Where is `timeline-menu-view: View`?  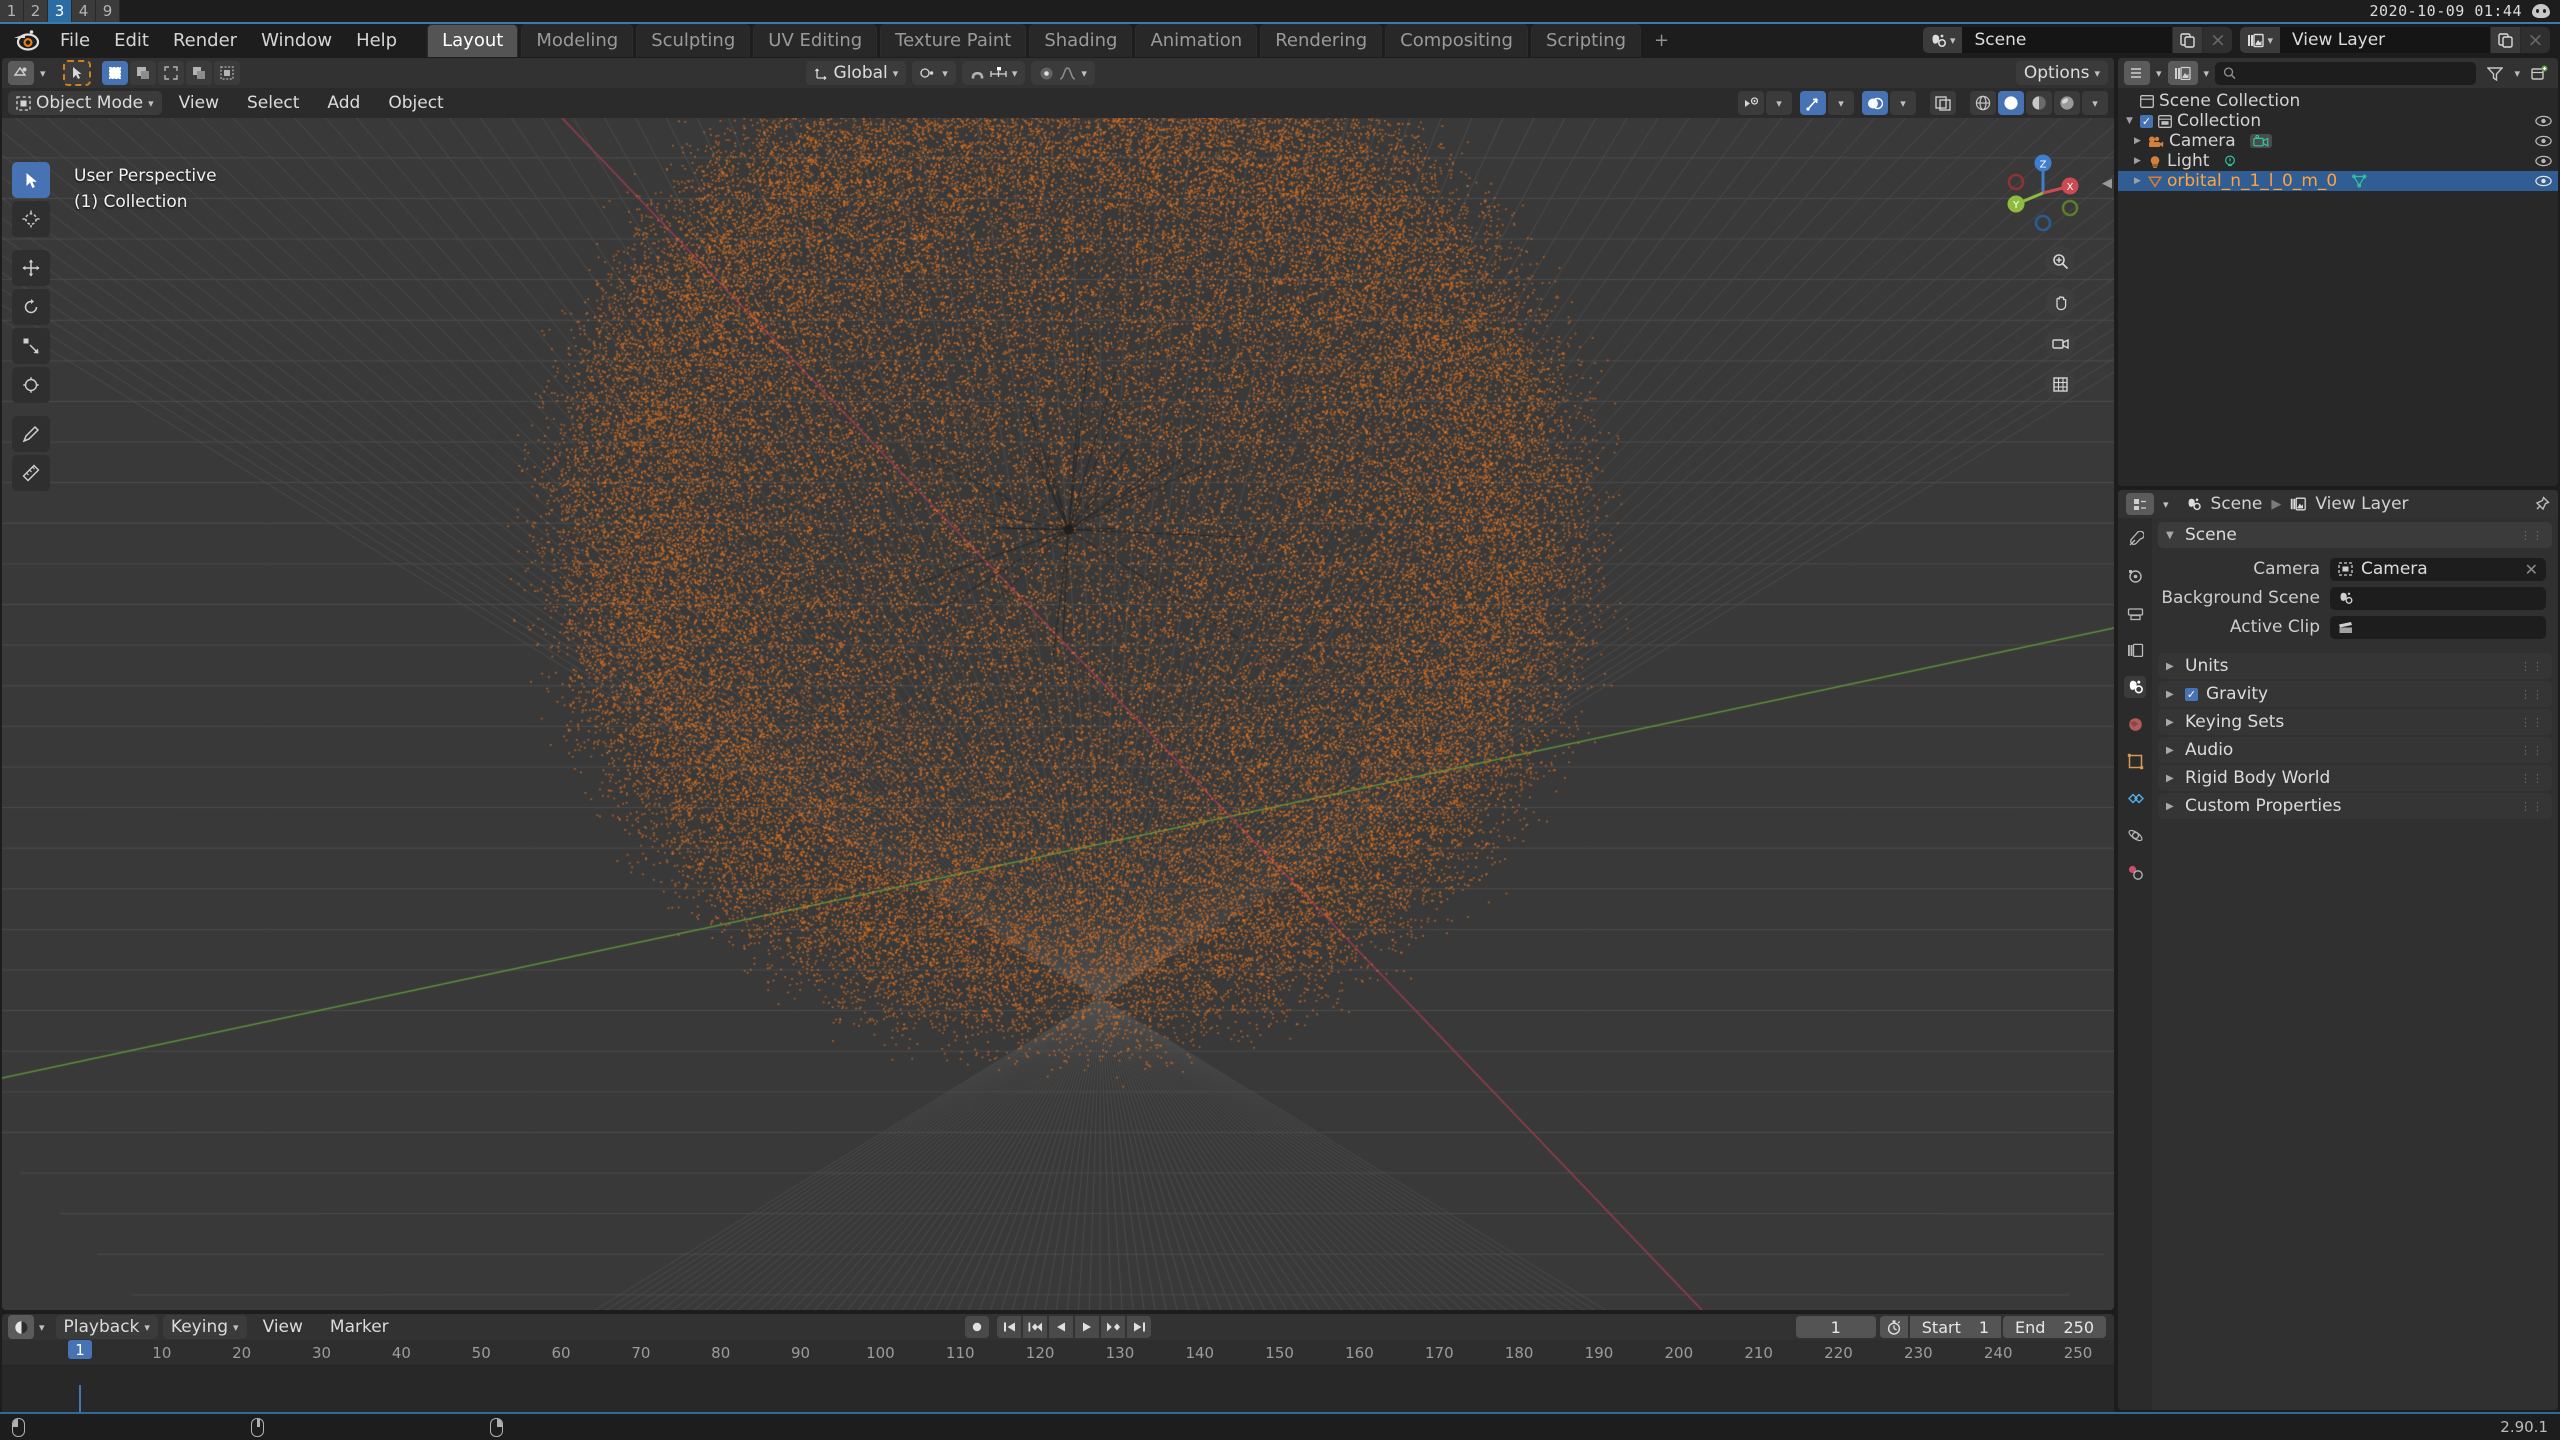 timeline-menu-view: View is located at coordinates (283, 1327).